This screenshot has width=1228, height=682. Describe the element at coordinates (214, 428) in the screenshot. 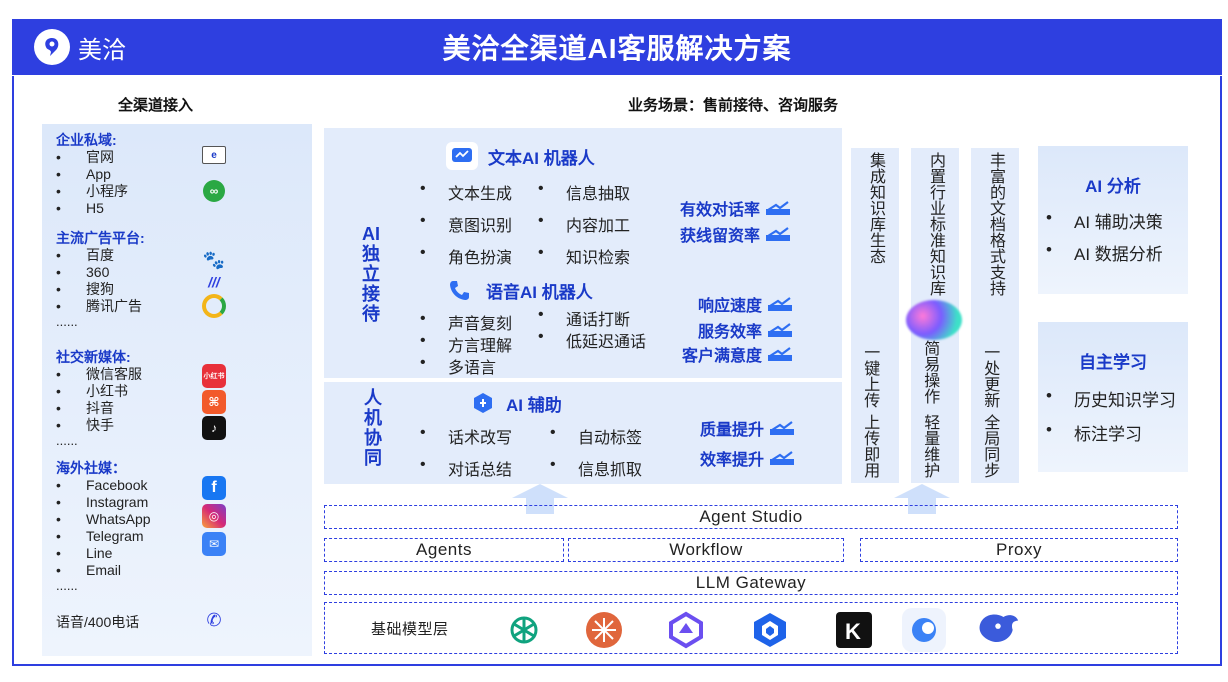

I see `douyin-icon: ♪` at that location.